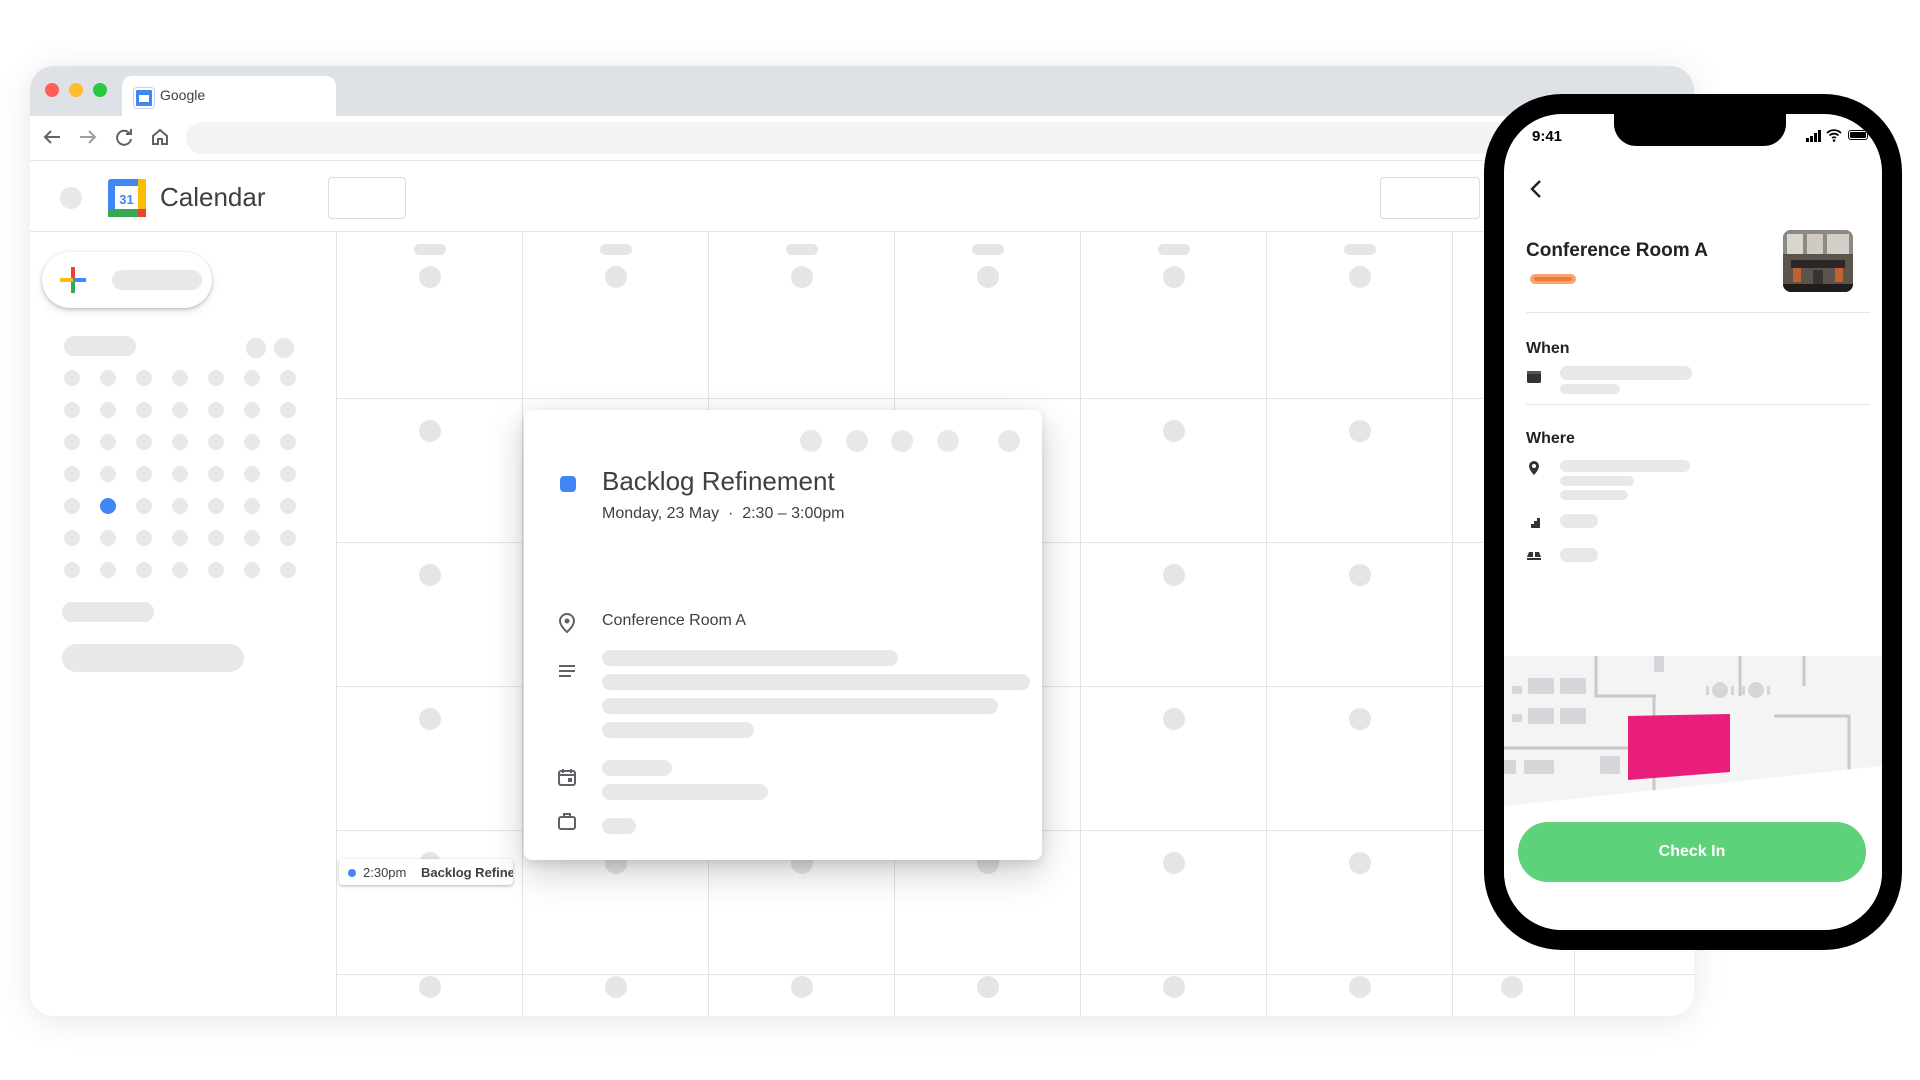 The height and width of the screenshot is (1080, 1920). I want to click on browser-tab: Google, so click(229, 96).